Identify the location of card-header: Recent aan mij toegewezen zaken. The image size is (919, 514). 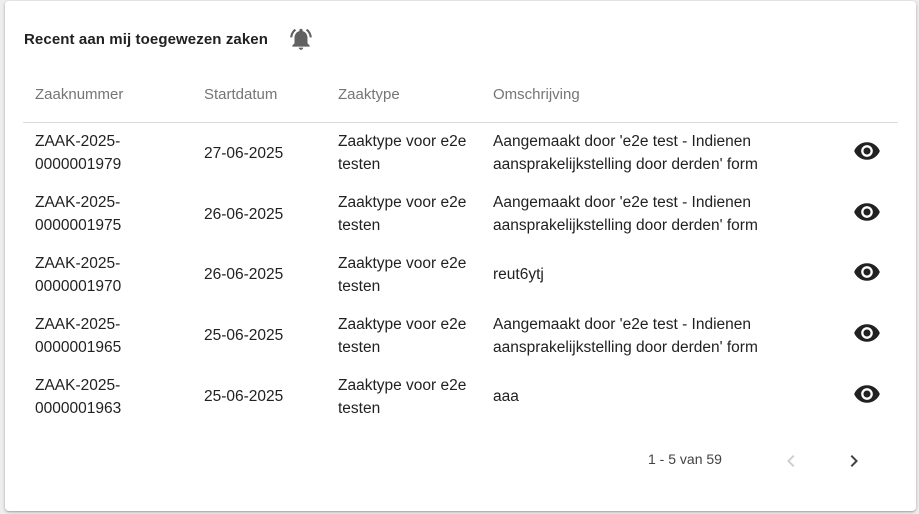
(169, 39).